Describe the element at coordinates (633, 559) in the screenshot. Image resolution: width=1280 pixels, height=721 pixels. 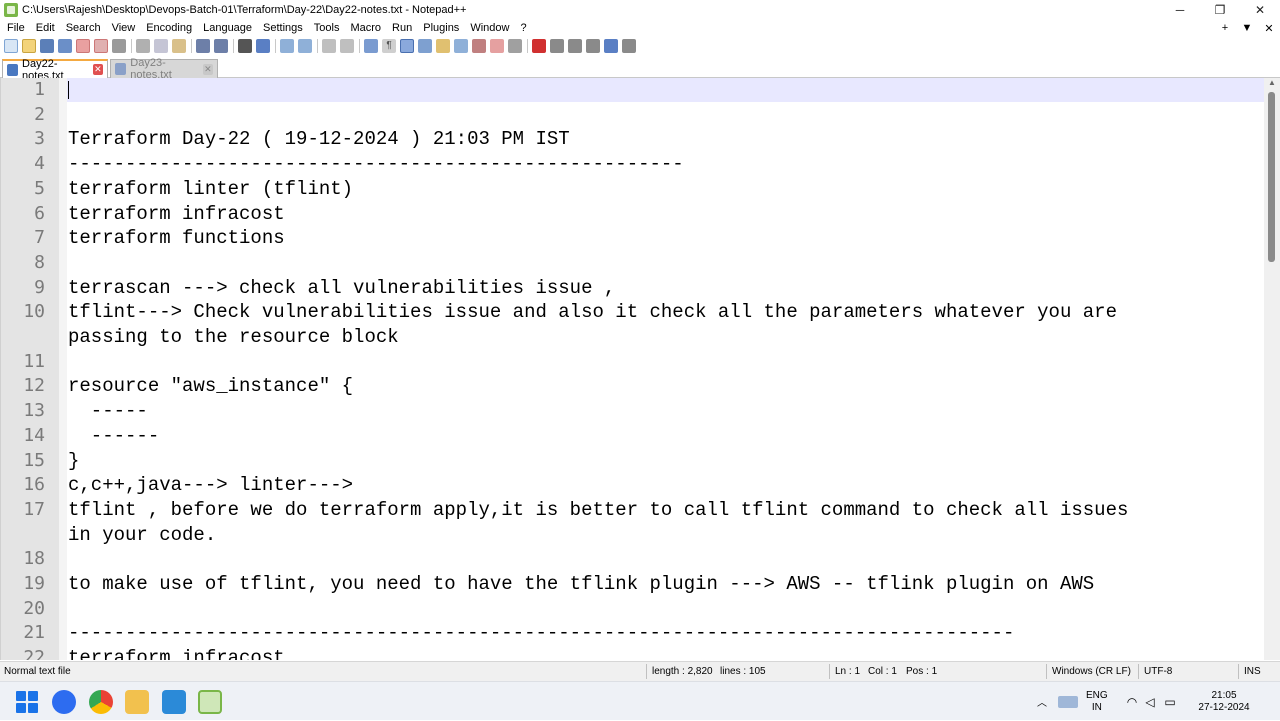
I see `editor-line: 18` at that location.